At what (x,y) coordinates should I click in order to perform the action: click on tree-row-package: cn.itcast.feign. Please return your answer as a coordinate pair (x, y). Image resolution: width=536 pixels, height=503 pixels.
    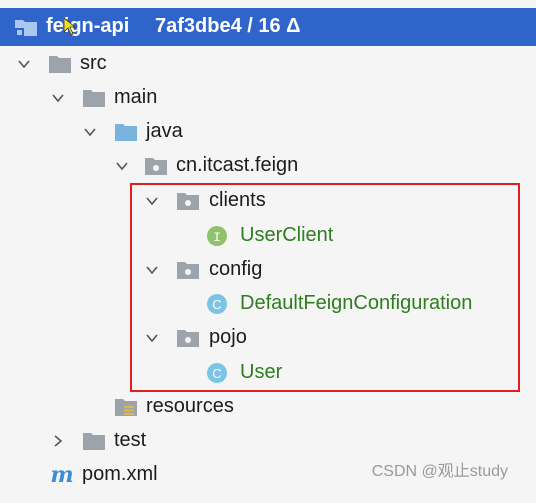
    Looking at the image, I should click on (268, 166).